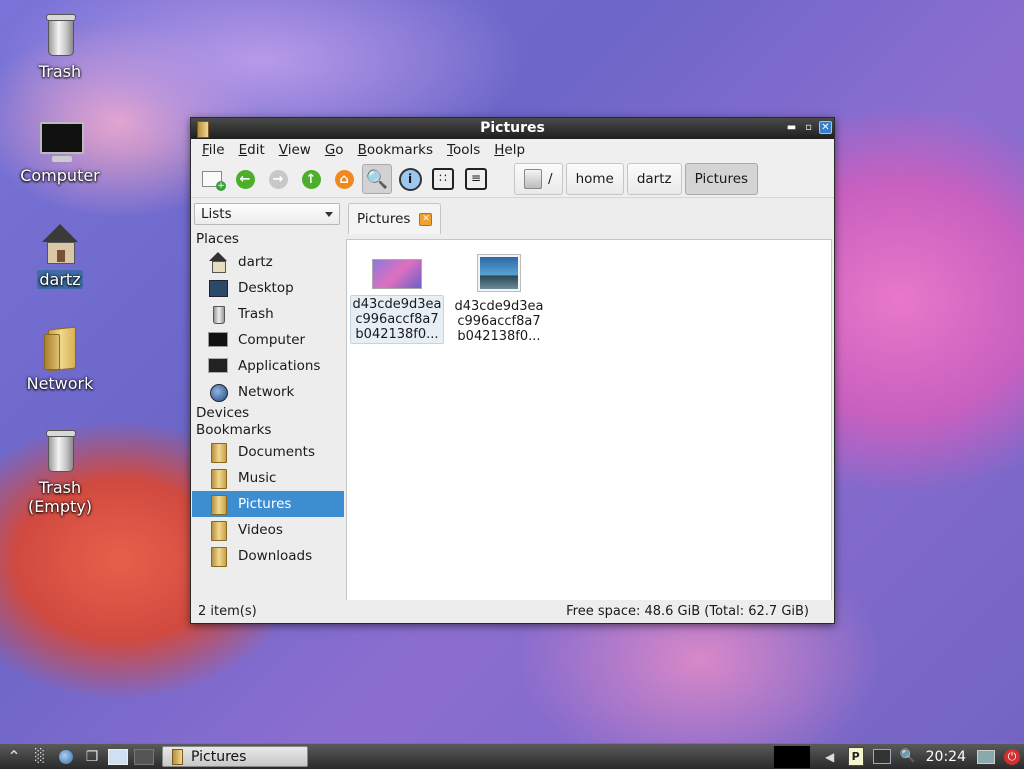 This screenshot has width=1024, height=769. What do you see at coordinates (60, 244) in the screenshot?
I see `home-icon` at bounding box center [60, 244].